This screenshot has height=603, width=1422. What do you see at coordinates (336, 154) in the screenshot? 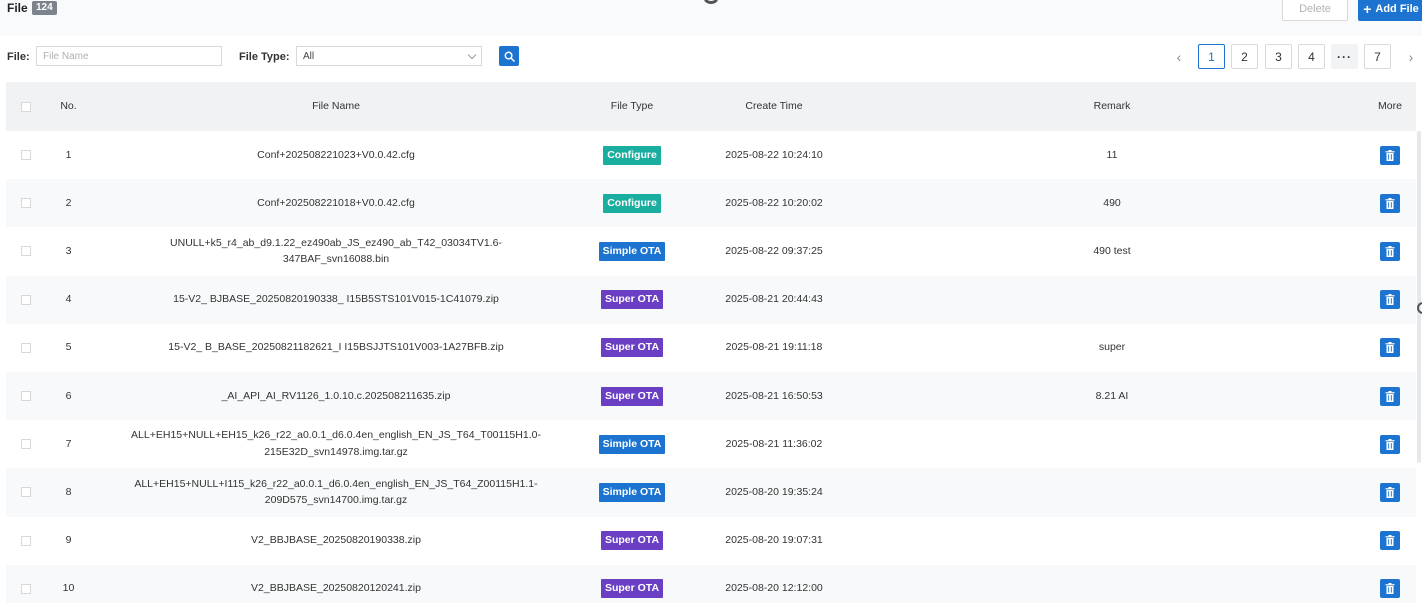
I see `row-file-name: Conf+202508221023+V0.0.42.cfg` at bounding box center [336, 154].